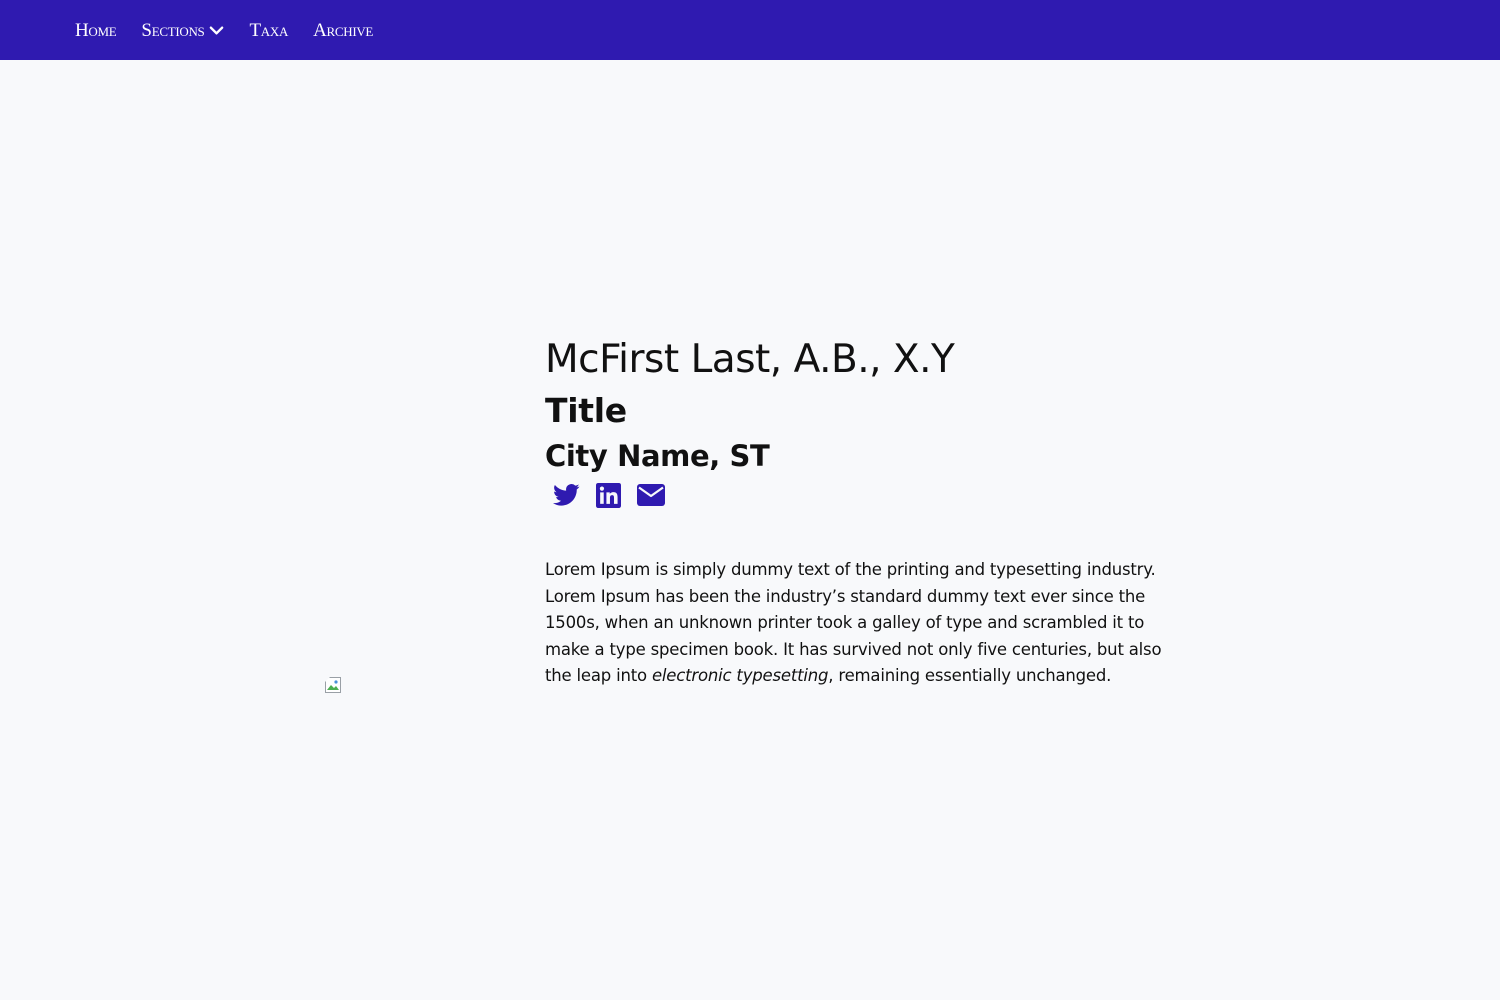 This screenshot has width=1500, height=1000. What do you see at coordinates (869, 495) in the screenshot?
I see `social-links` at bounding box center [869, 495].